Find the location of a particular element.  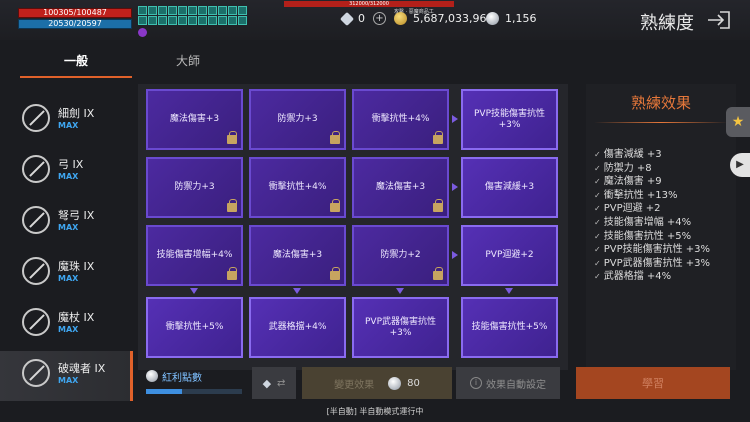

tab-general: 一般 is located at coordinates (76, 65).